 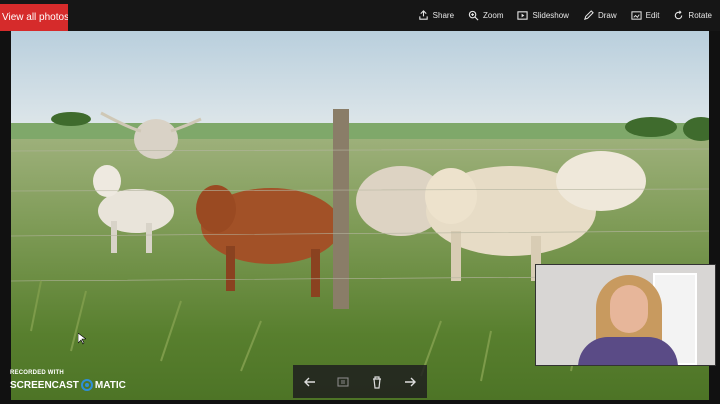 I want to click on slideshow-icon, so click(x=523, y=15).